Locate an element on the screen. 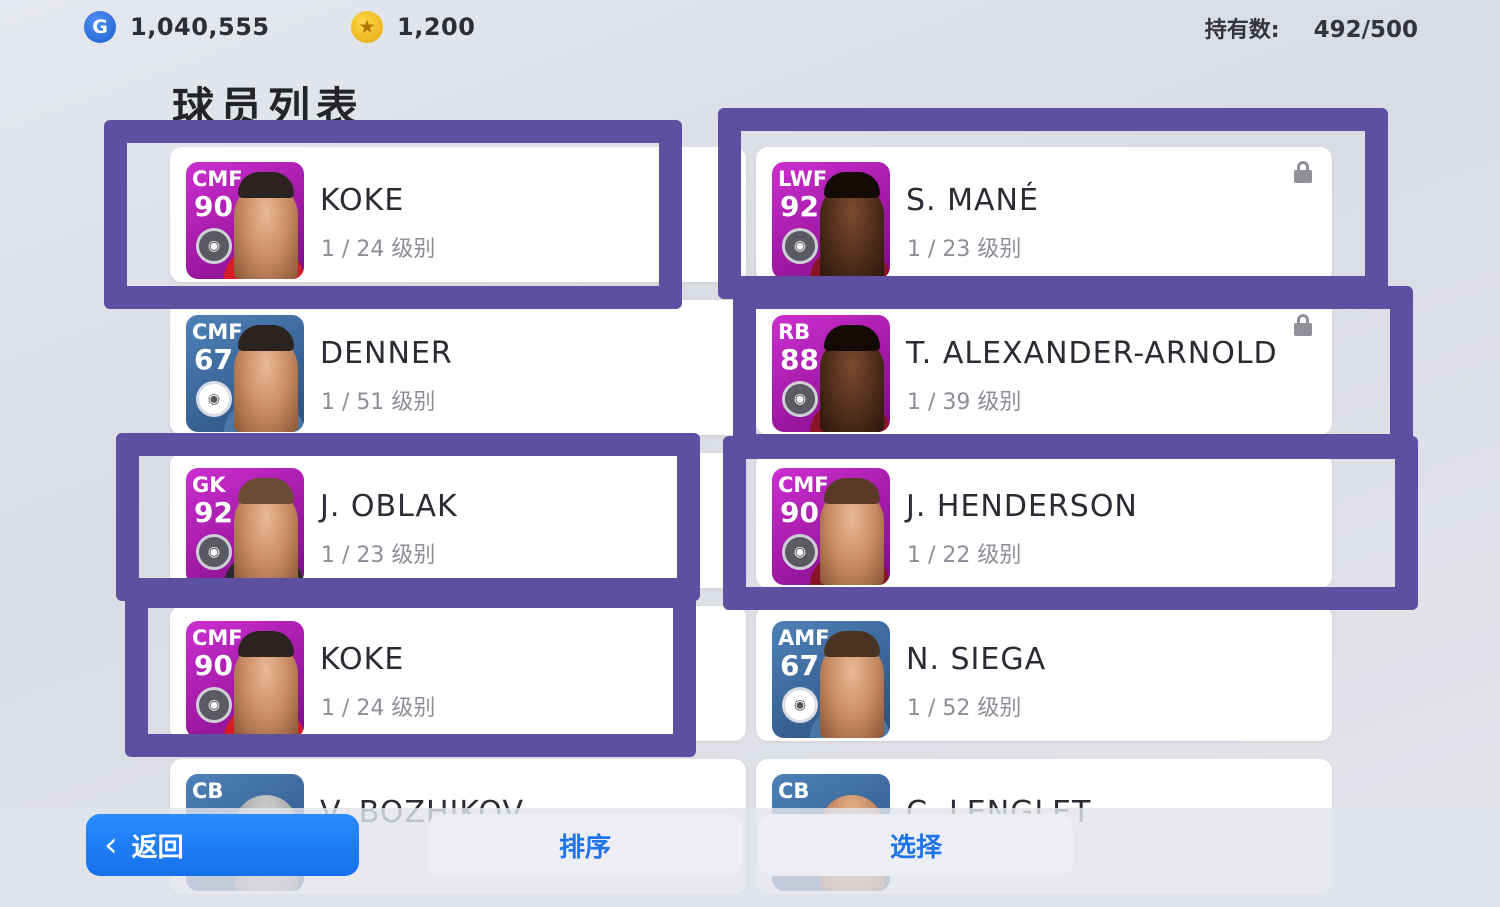 Image resolution: width=1500 pixels, height=907 pixels. back-label: 返回 is located at coordinates (157, 847).